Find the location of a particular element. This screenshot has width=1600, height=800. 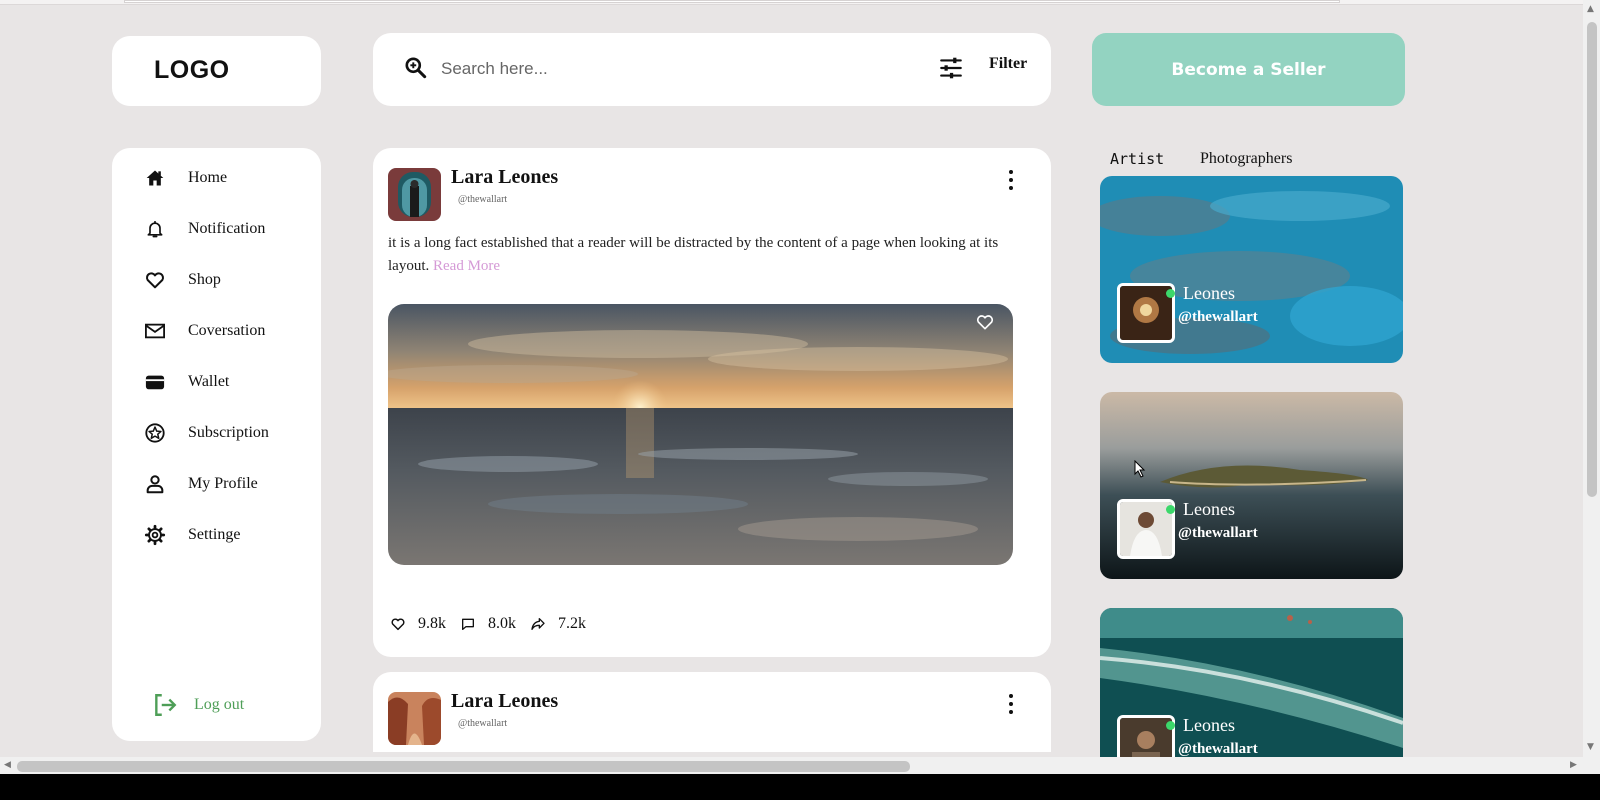

sidebar-item-wallet: Wallet is located at coordinates (186, 382).